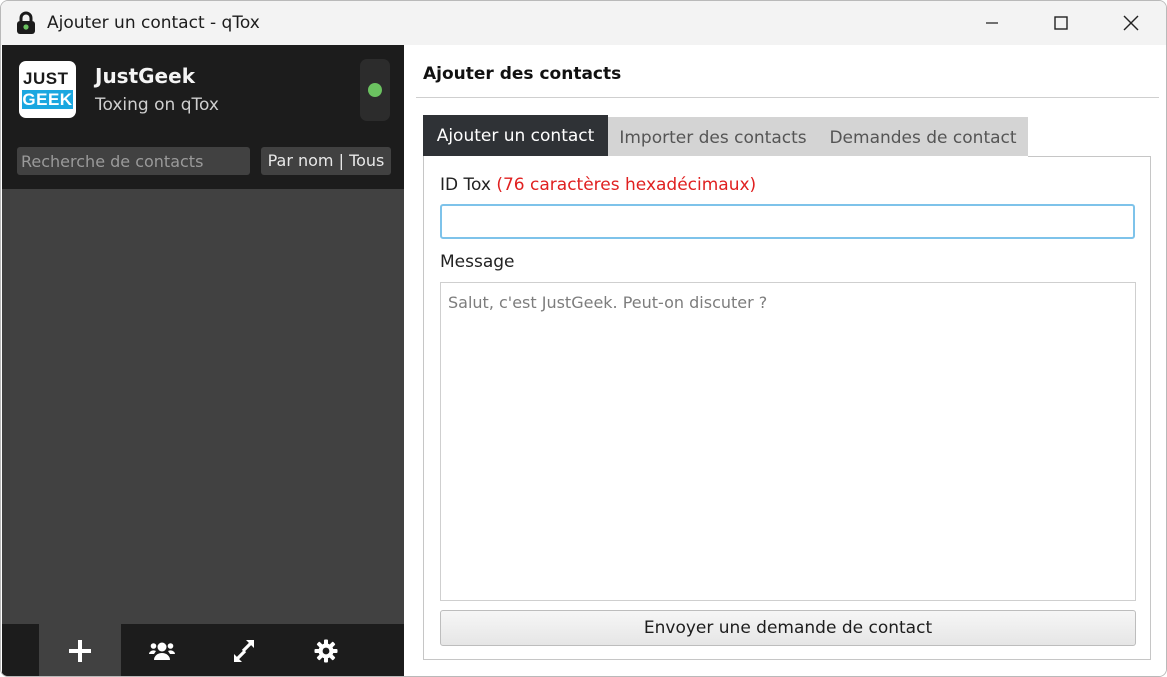 The width and height of the screenshot is (1167, 677). Describe the element at coordinates (133, 161) in the screenshot. I see `contact-search-input` at that location.